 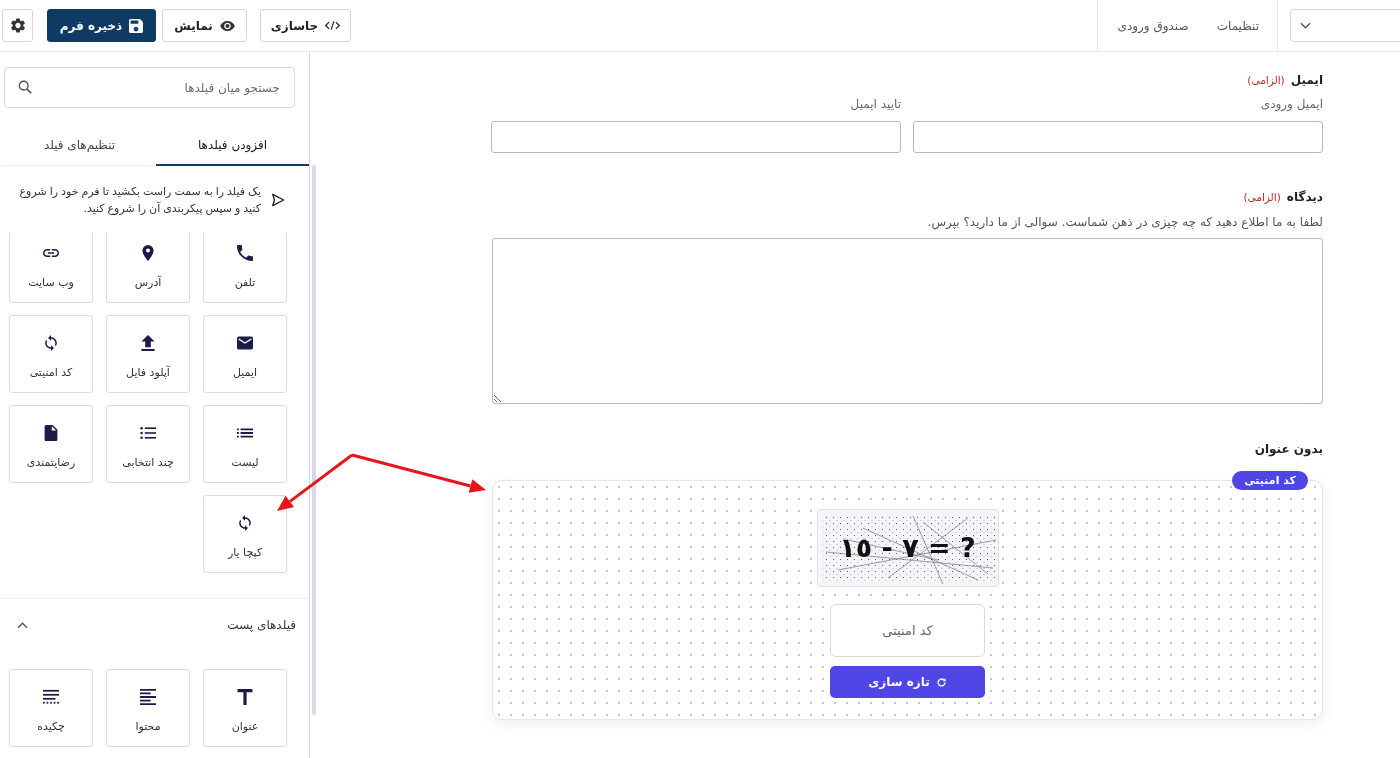 What do you see at coordinates (245, 534) in the screenshot?
I see `field-type-card: کپچا یار` at bounding box center [245, 534].